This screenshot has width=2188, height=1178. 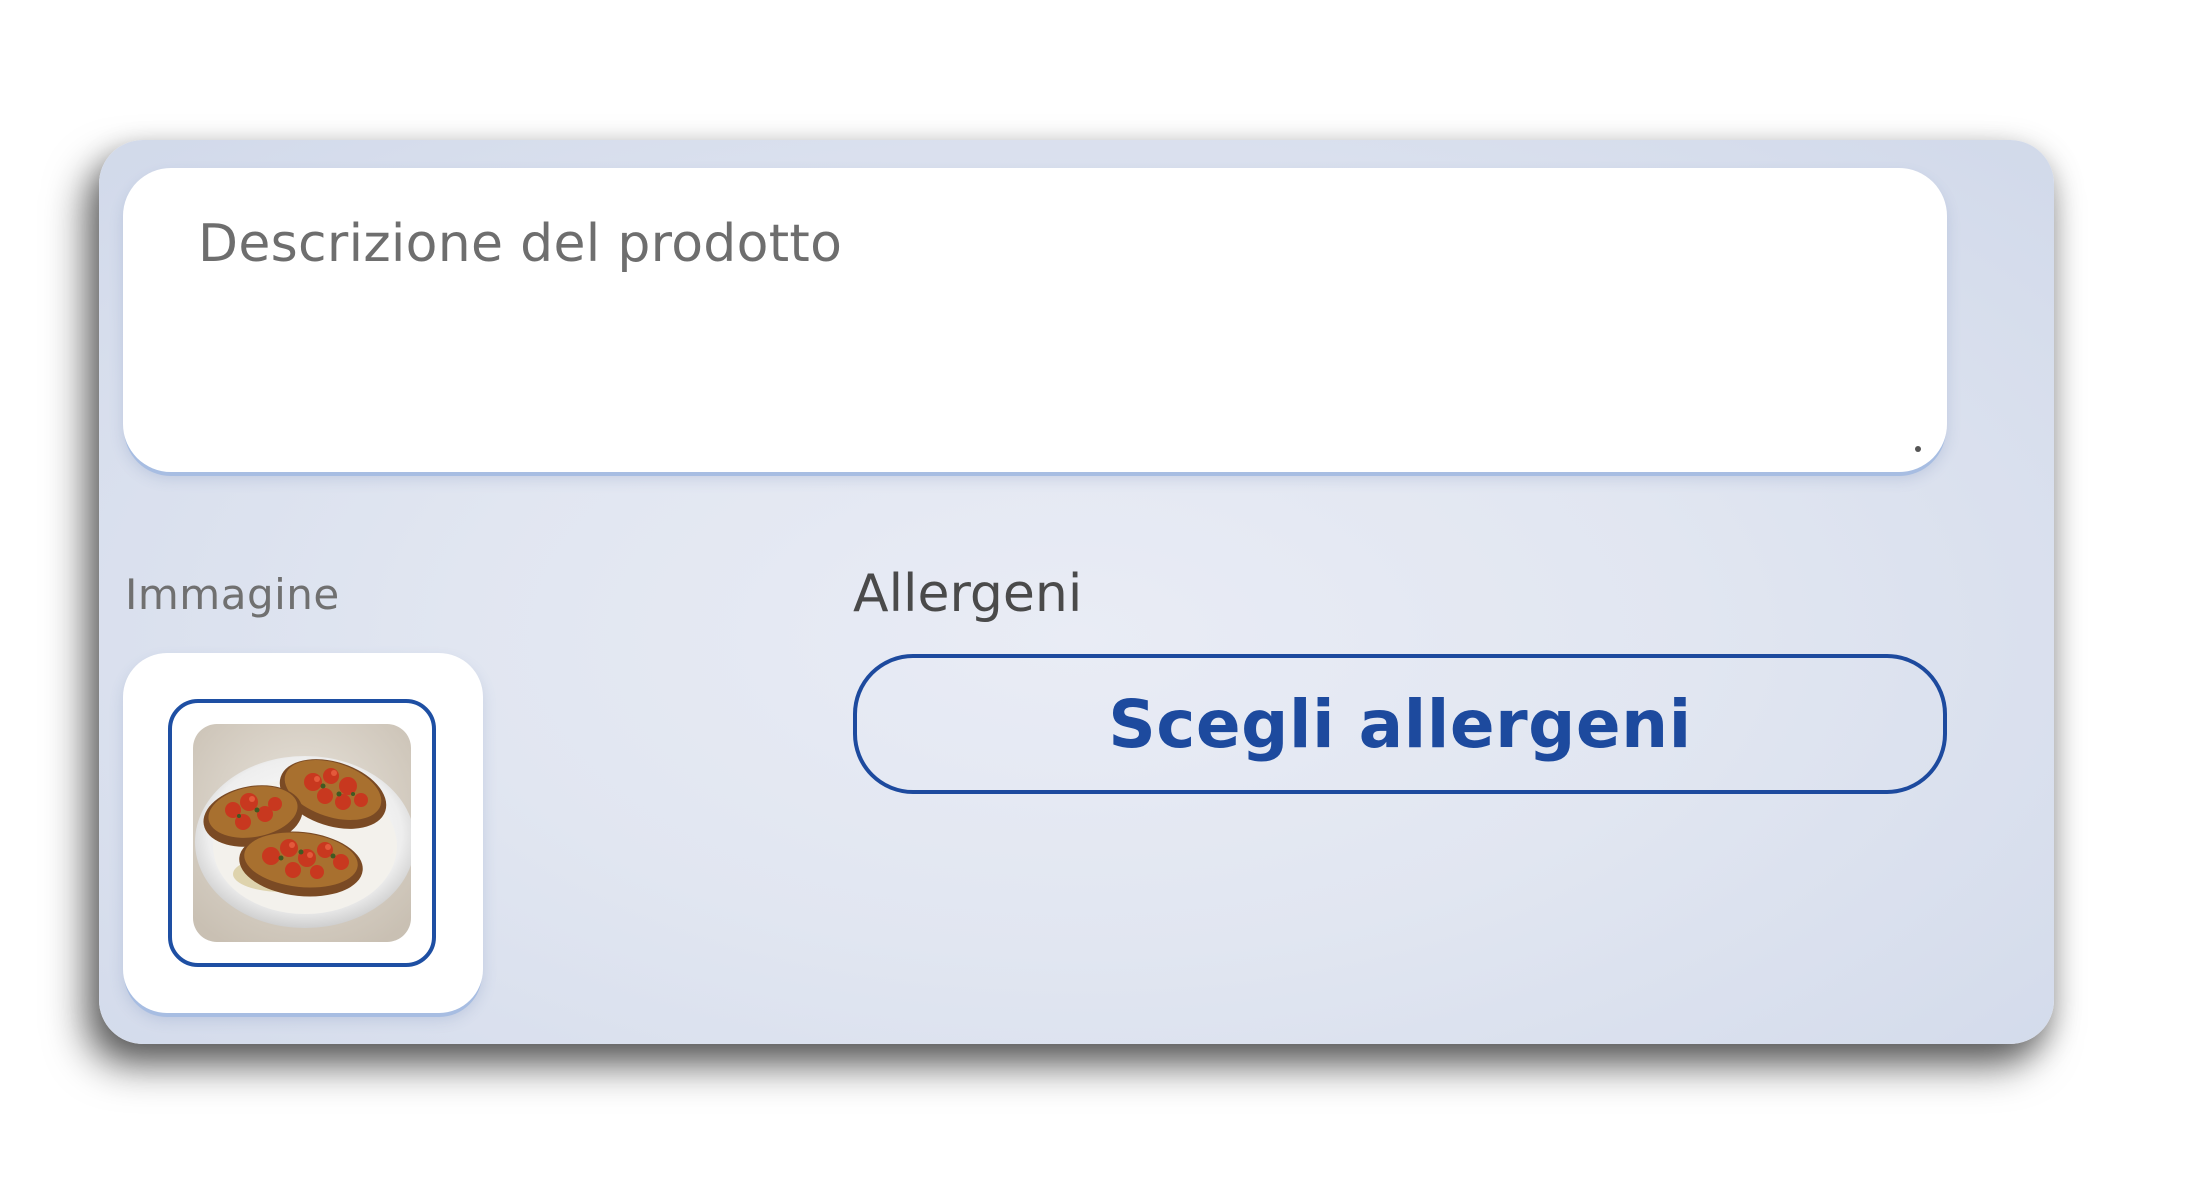 I want to click on product-description-placeholder: Descrizione del prodotto, so click(x=520, y=244).